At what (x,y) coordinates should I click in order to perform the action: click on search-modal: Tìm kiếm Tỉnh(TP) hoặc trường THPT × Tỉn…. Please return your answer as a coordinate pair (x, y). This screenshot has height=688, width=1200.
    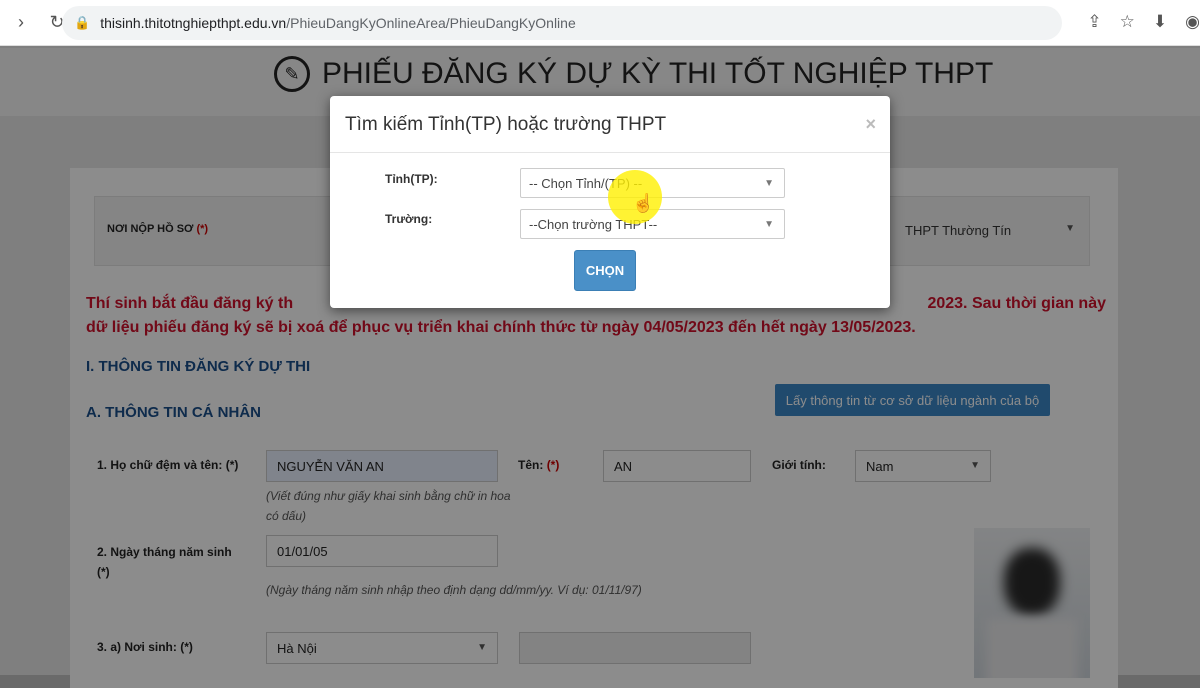
    Looking at the image, I should click on (610, 202).